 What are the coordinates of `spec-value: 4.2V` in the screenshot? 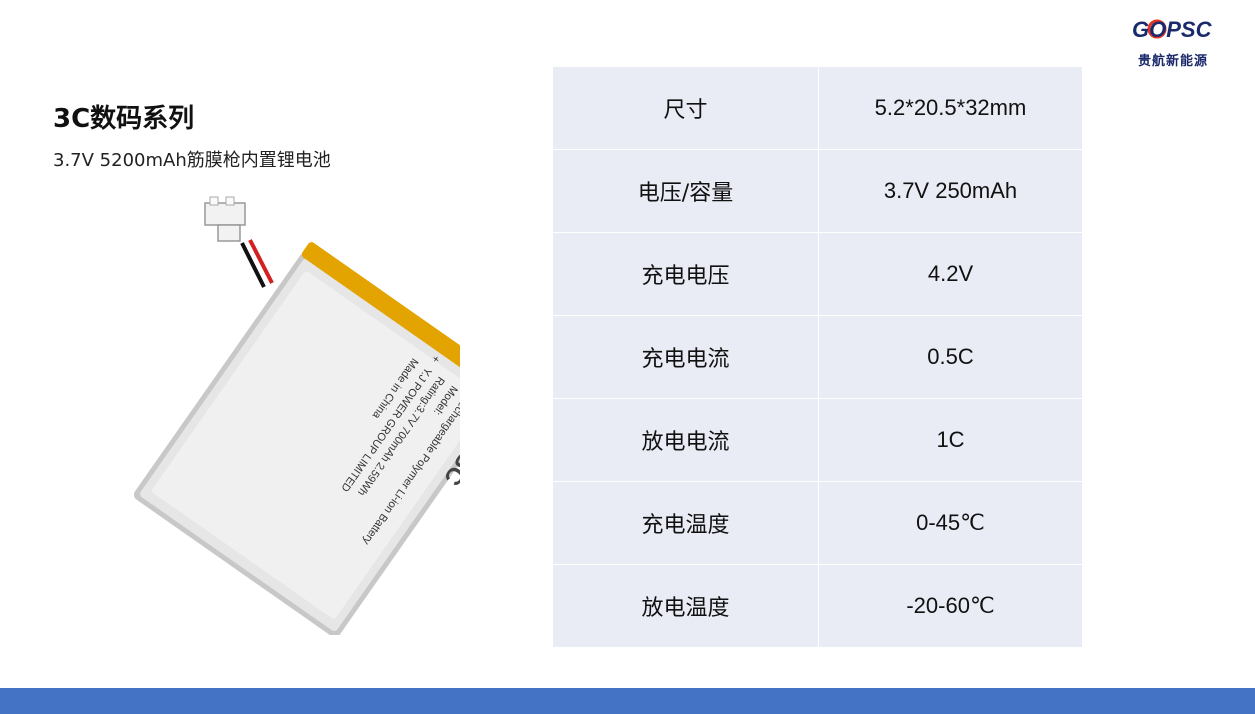 It's located at (950, 274).